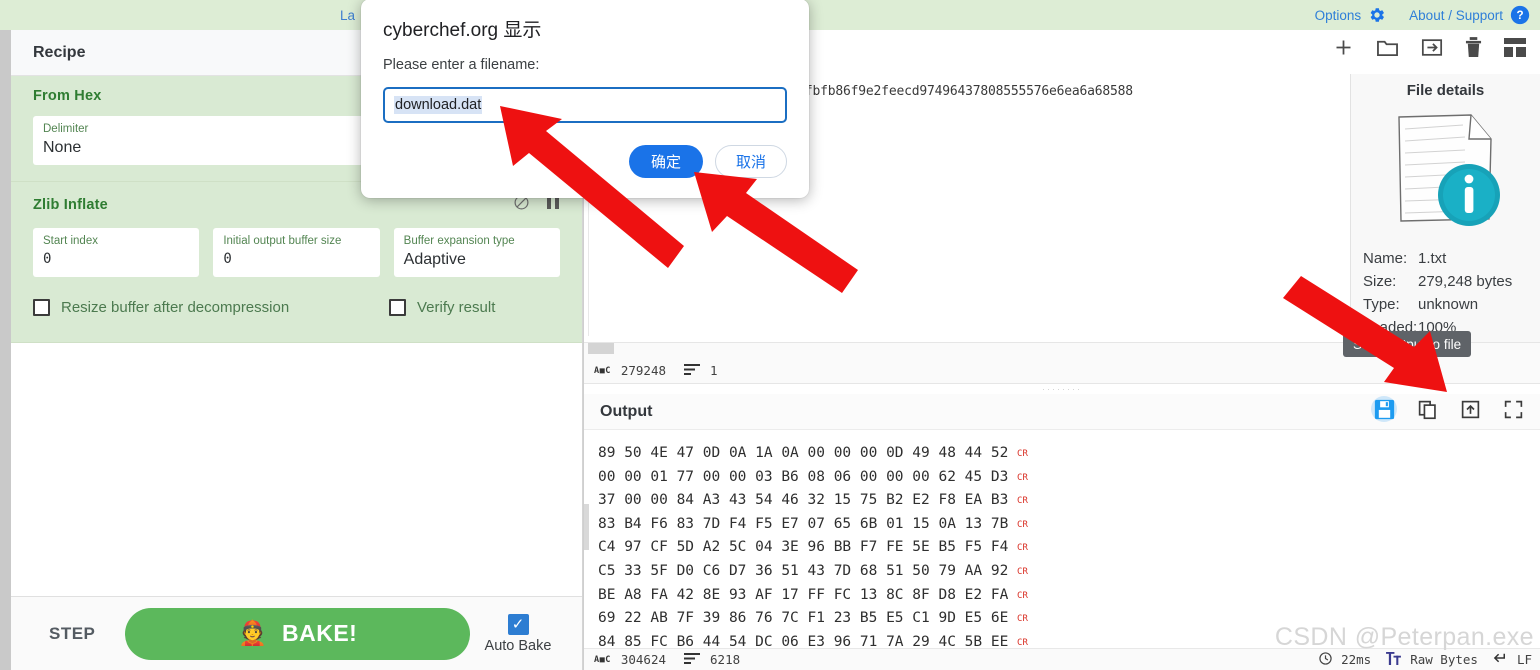 The height and width of the screenshot is (670, 1540). I want to click on file-details-row: Name: 1.txt, so click(1451, 258).